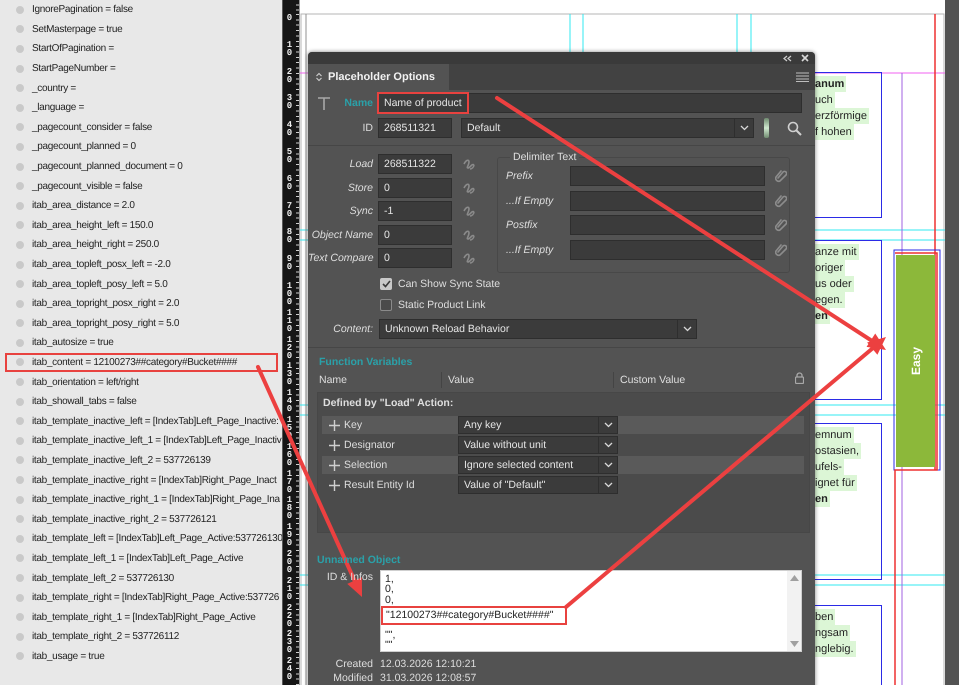 The width and height of the screenshot is (959, 685). Describe the element at coordinates (107, 166) in the screenshot. I see `property-text: _pagecount_planned_document = 0` at that location.